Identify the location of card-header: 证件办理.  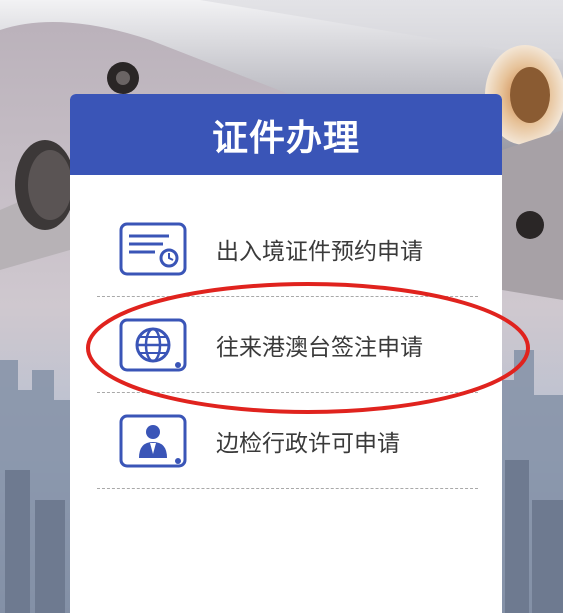
(286, 134).